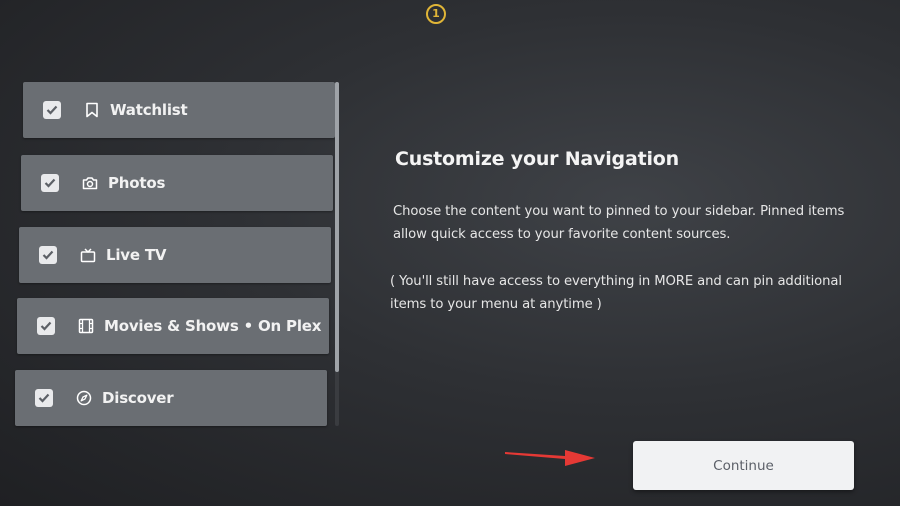  Describe the element at coordinates (743, 465) in the screenshot. I see `continue-button: Continue` at that location.